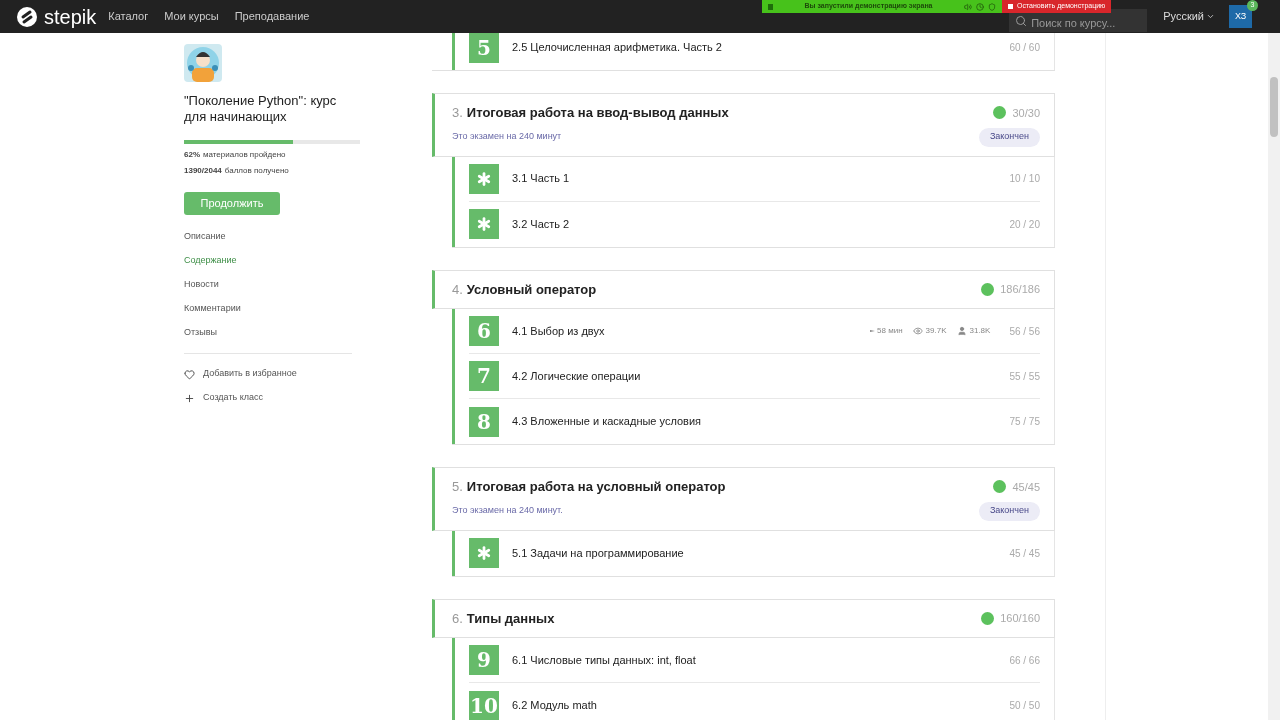 This screenshot has height=720, width=1280. What do you see at coordinates (1020, 618) in the screenshot?
I see `section-score: 160/160` at bounding box center [1020, 618].